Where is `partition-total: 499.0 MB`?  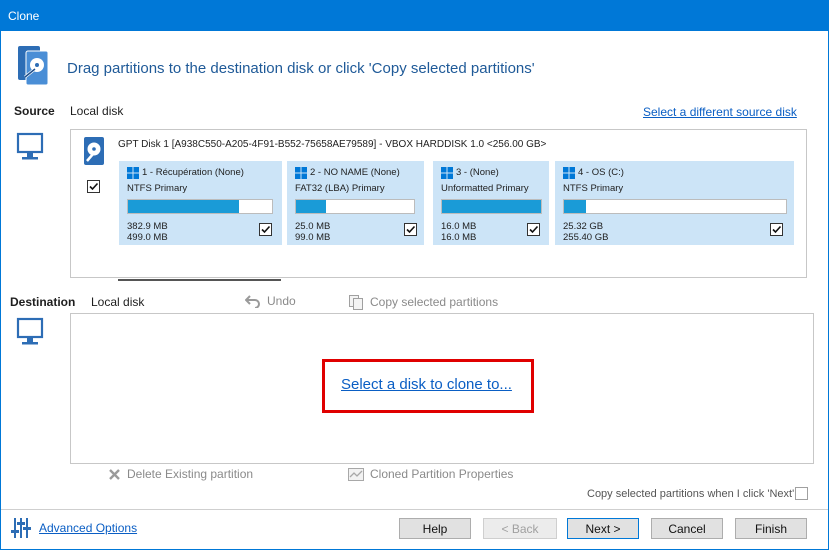 partition-total: 499.0 MB is located at coordinates (147, 237).